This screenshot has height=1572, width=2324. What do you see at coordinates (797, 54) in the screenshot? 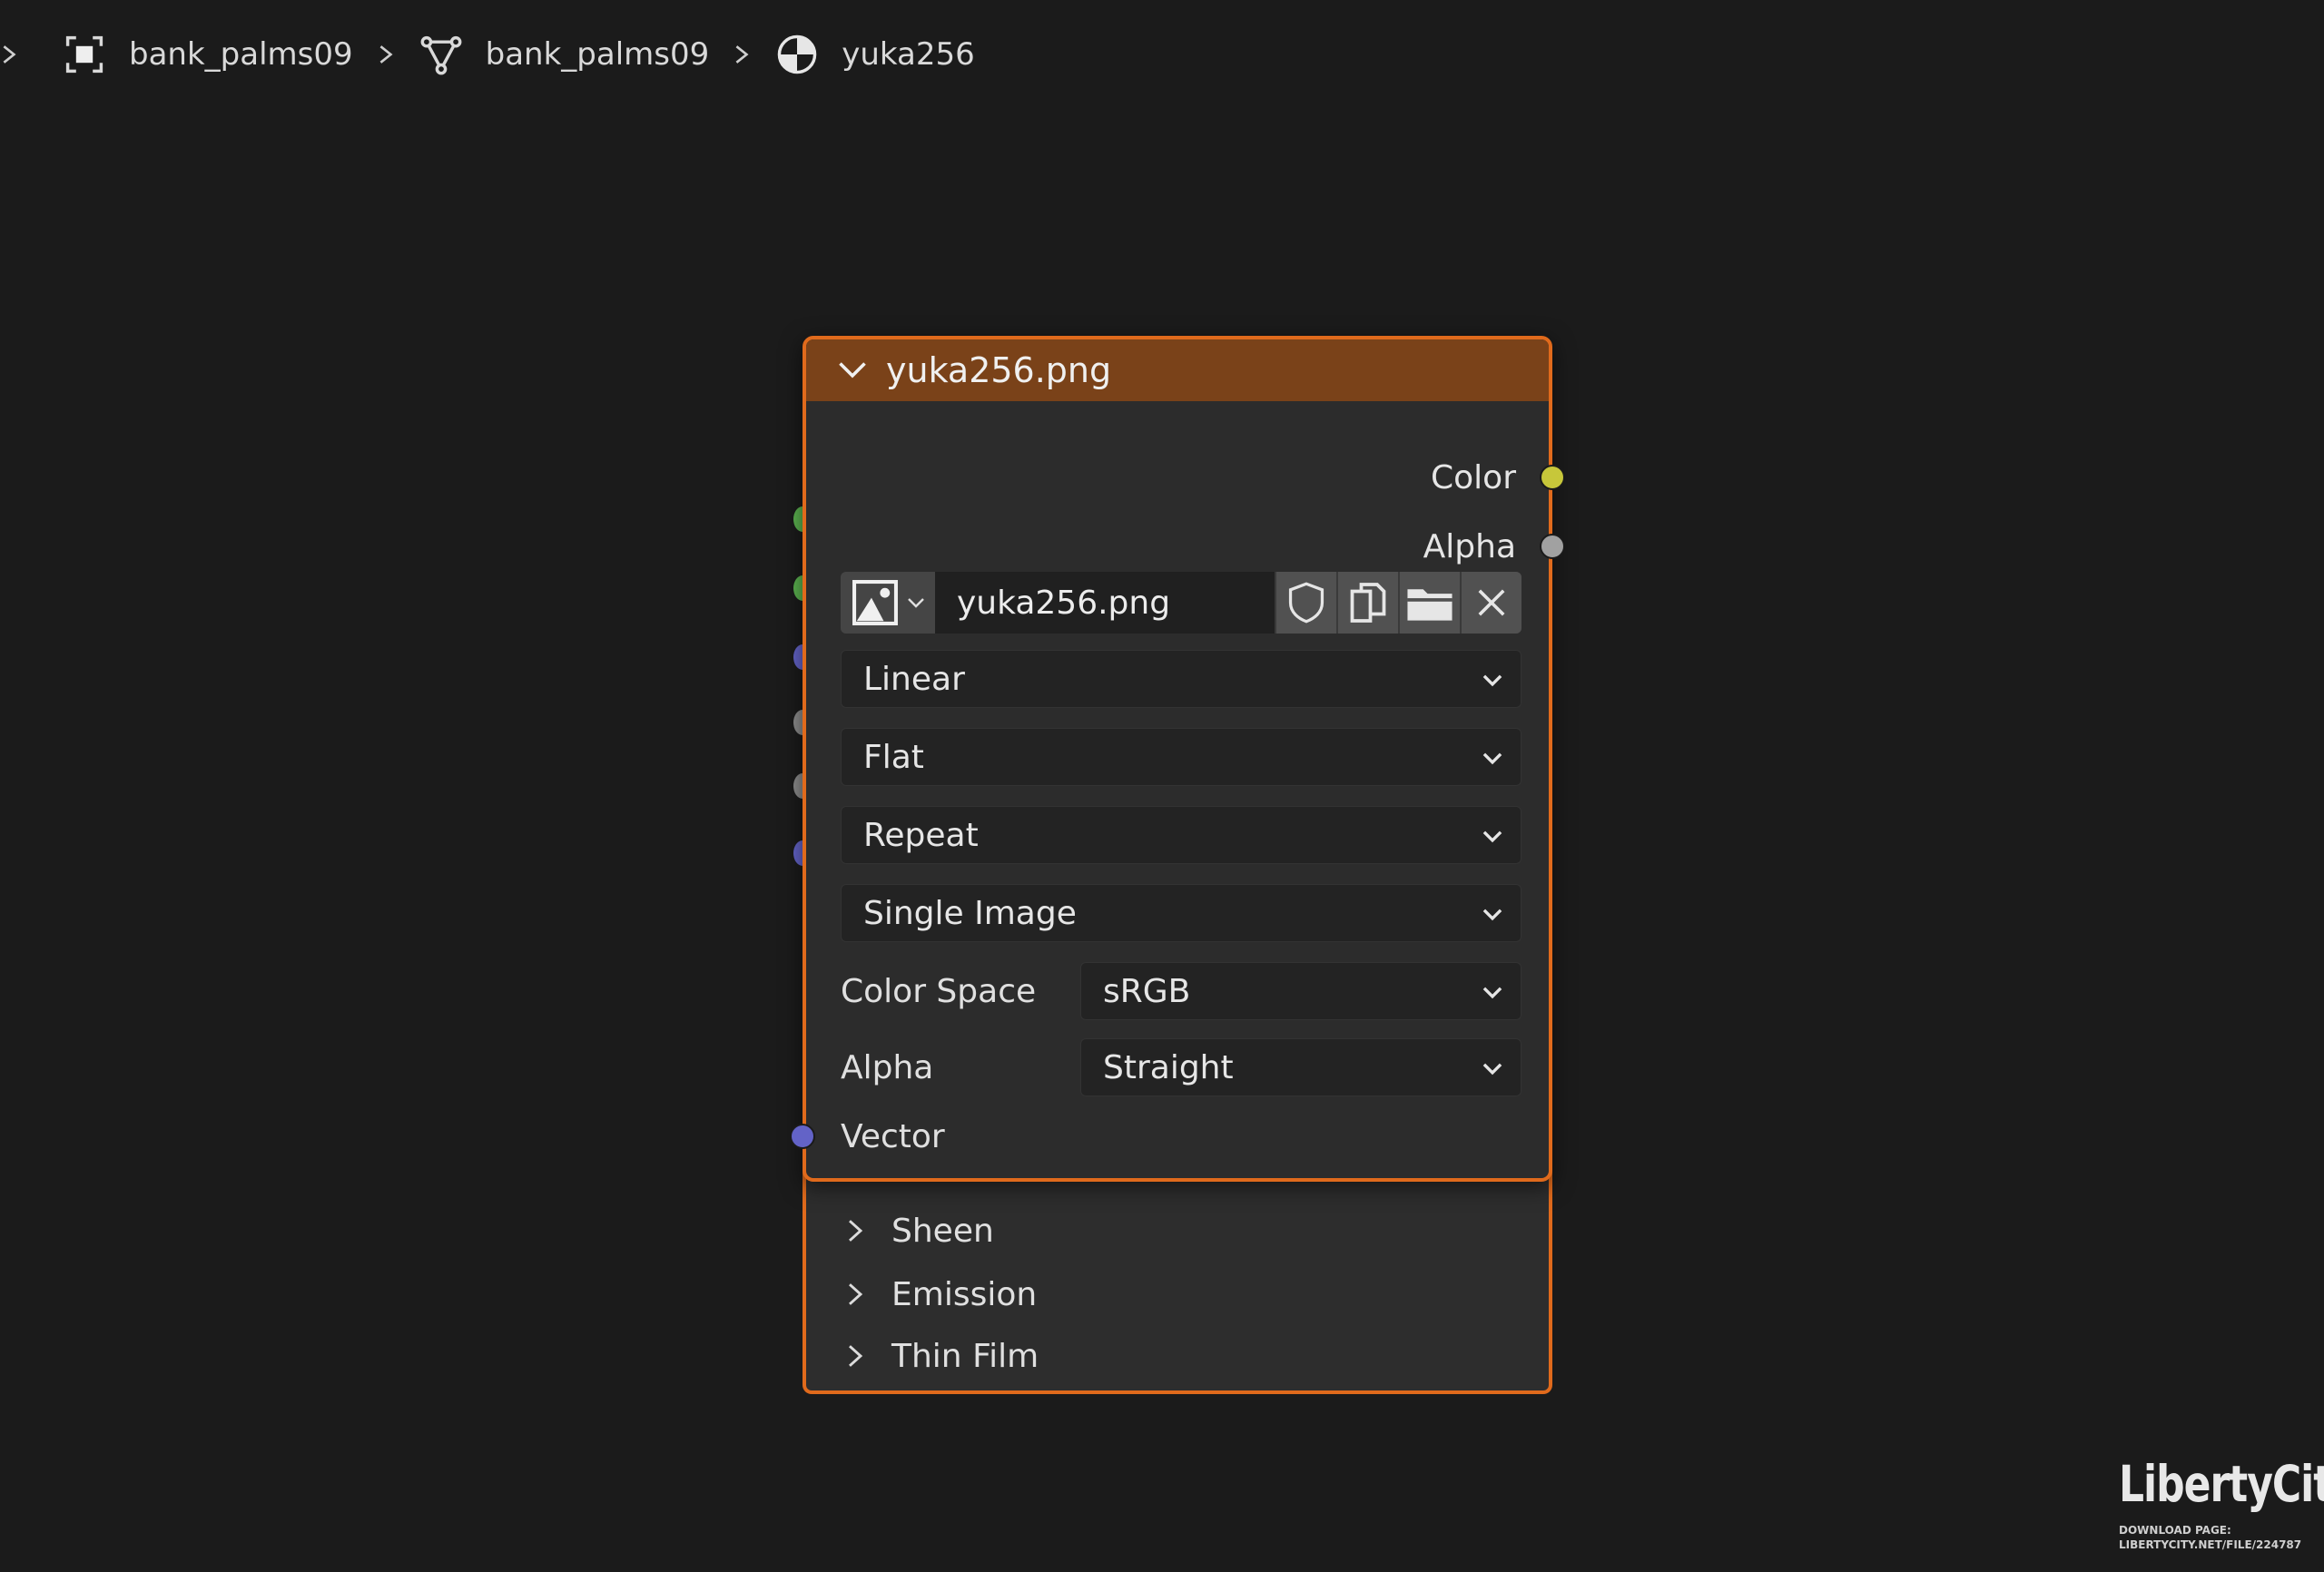
I see `material-icon` at bounding box center [797, 54].